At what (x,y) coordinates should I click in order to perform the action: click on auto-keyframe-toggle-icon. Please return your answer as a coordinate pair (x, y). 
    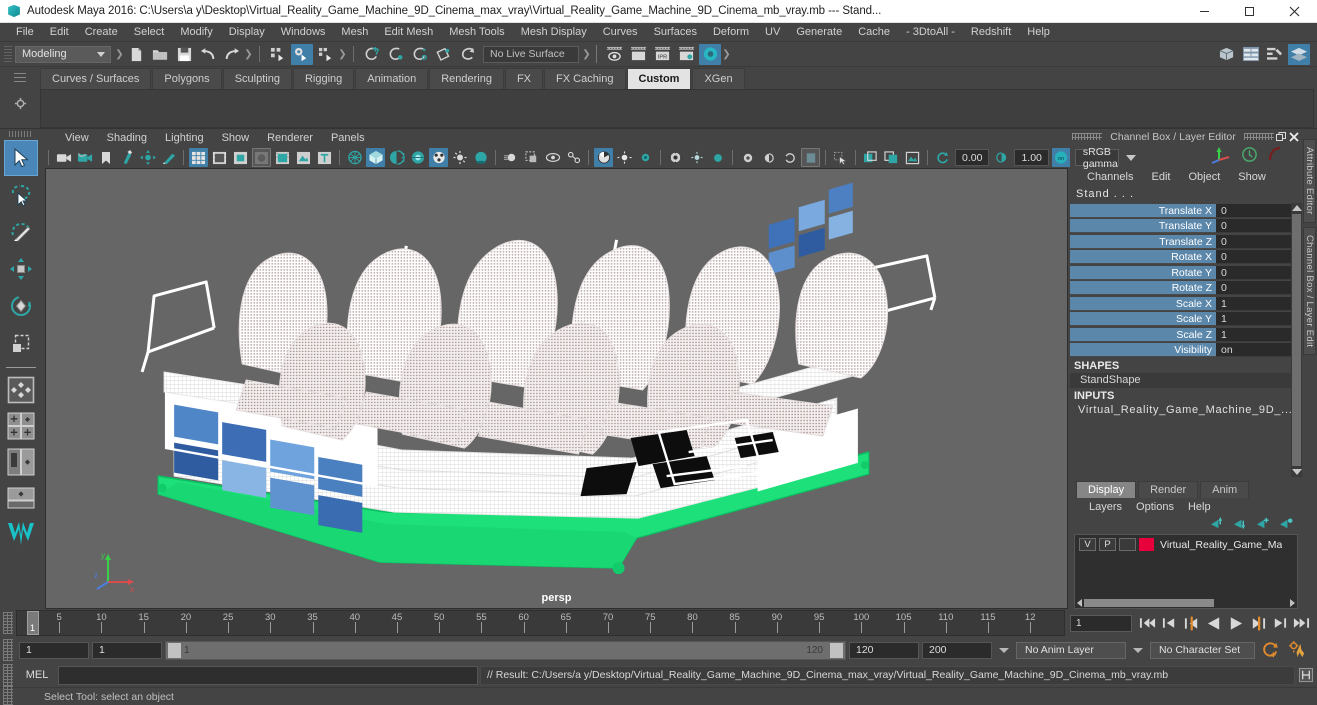
    Looking at the image, I should click on (1270, 650).